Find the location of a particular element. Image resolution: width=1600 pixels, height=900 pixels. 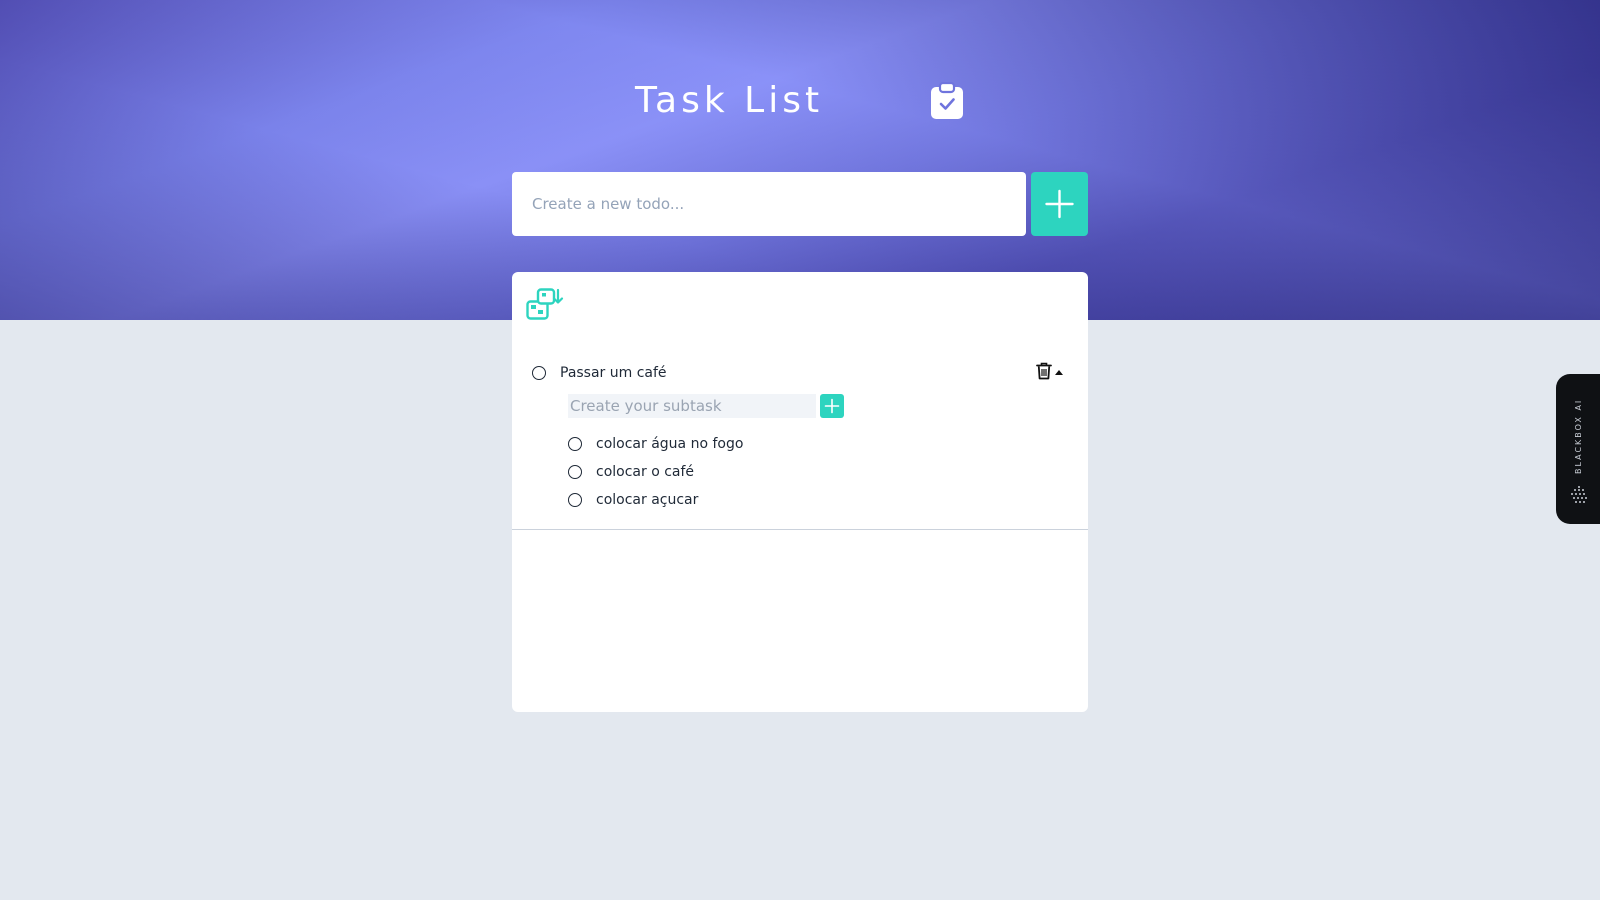

task-divider is located at coordinates (800, 529).